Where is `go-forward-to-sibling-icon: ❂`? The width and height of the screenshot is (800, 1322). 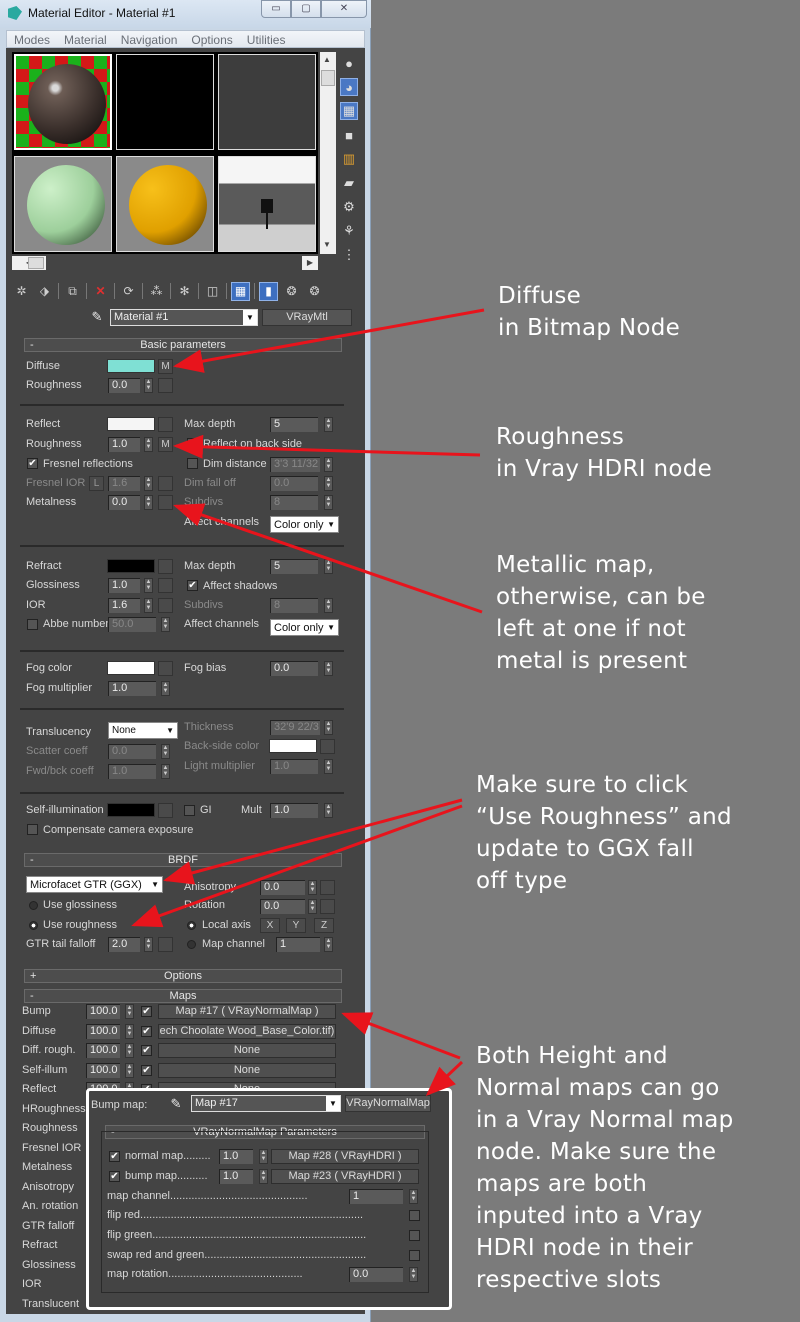 go-forward-to-sibling-icon: ❂ is located at coordinates (314, 291).